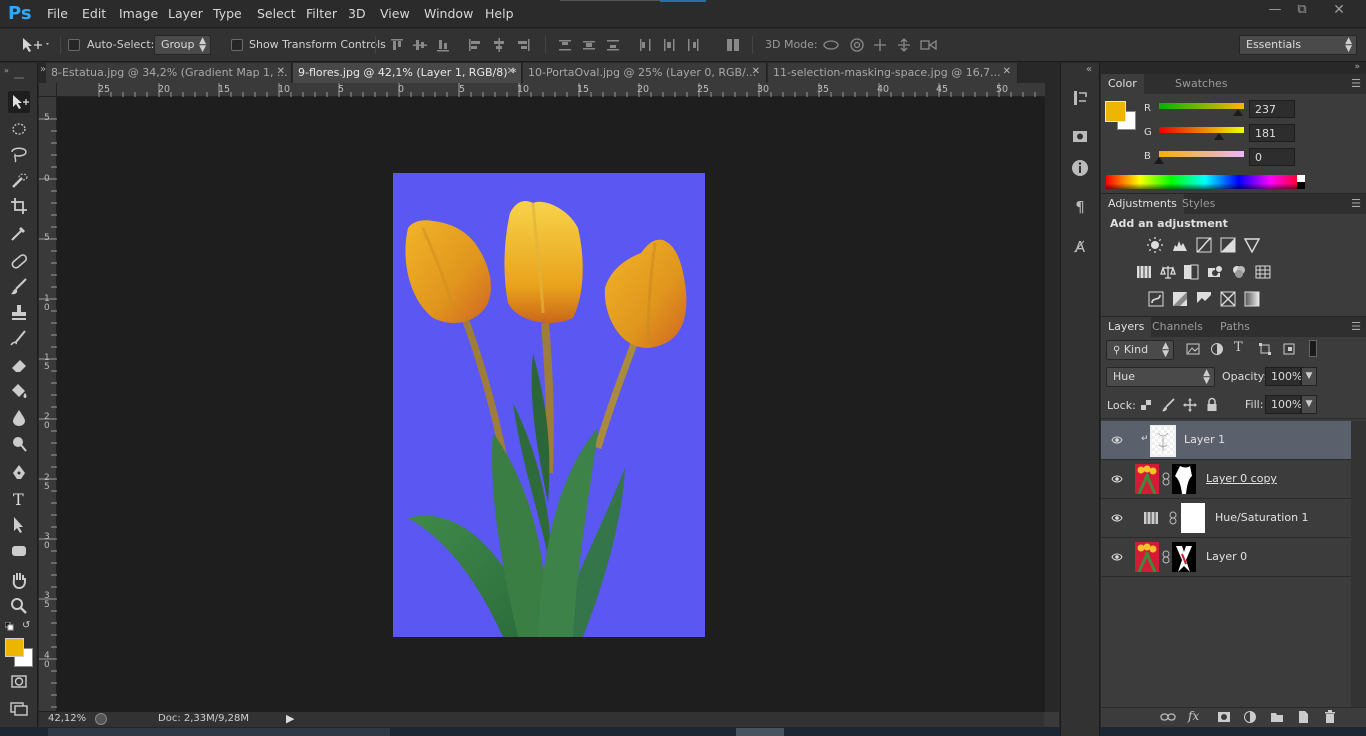 This screenshot has width=1366, height=736. Describe the element at coordinates (395, 13) in the screenshot. I see `menu-view: View` at that location.